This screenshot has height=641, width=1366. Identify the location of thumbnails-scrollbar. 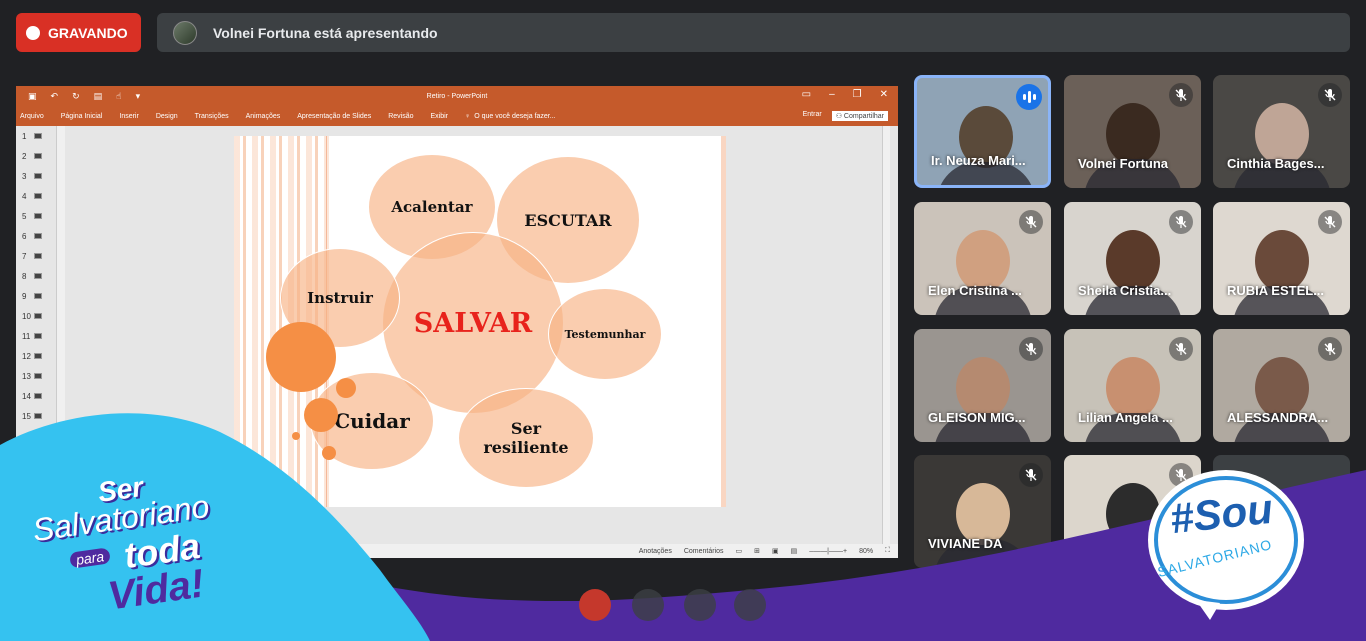
(60, 335).